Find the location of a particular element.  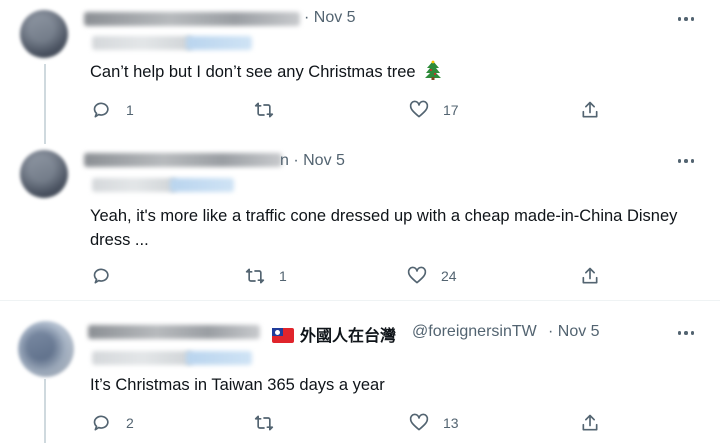

reply-count: 2 is located at coordinates (130, 423).